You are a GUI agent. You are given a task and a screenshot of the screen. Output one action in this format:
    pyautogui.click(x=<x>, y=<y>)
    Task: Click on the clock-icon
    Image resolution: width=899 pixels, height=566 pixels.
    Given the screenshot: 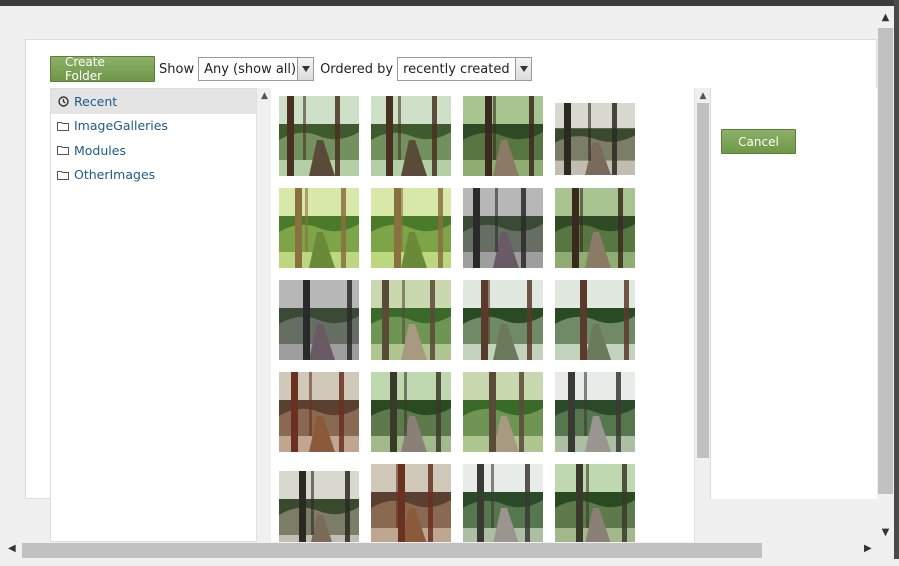 What is the action you would take?
    pyautogui.click(x=63, y=101)
    